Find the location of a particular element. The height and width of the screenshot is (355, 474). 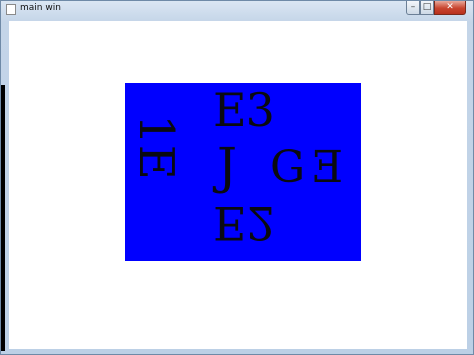

glyph-e2-flipped: E2 is located at coordinates (244, 223).